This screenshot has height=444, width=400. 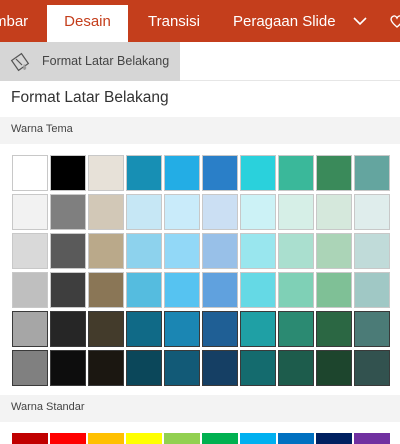 I want to click on tab-peragaan-slide: Peragaan Slide, so click(x=284, y=21).